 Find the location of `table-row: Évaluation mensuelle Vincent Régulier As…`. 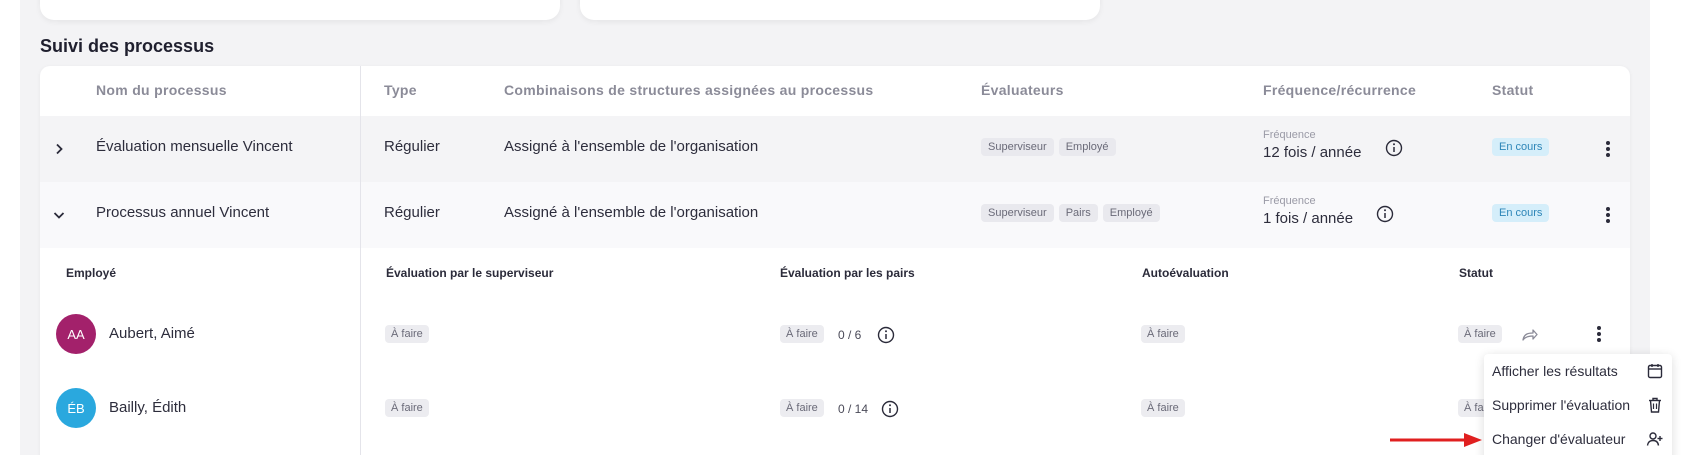

table-row: Évaluation mensuelle Vincent Régulier As… is located at coordinates (835, 149).